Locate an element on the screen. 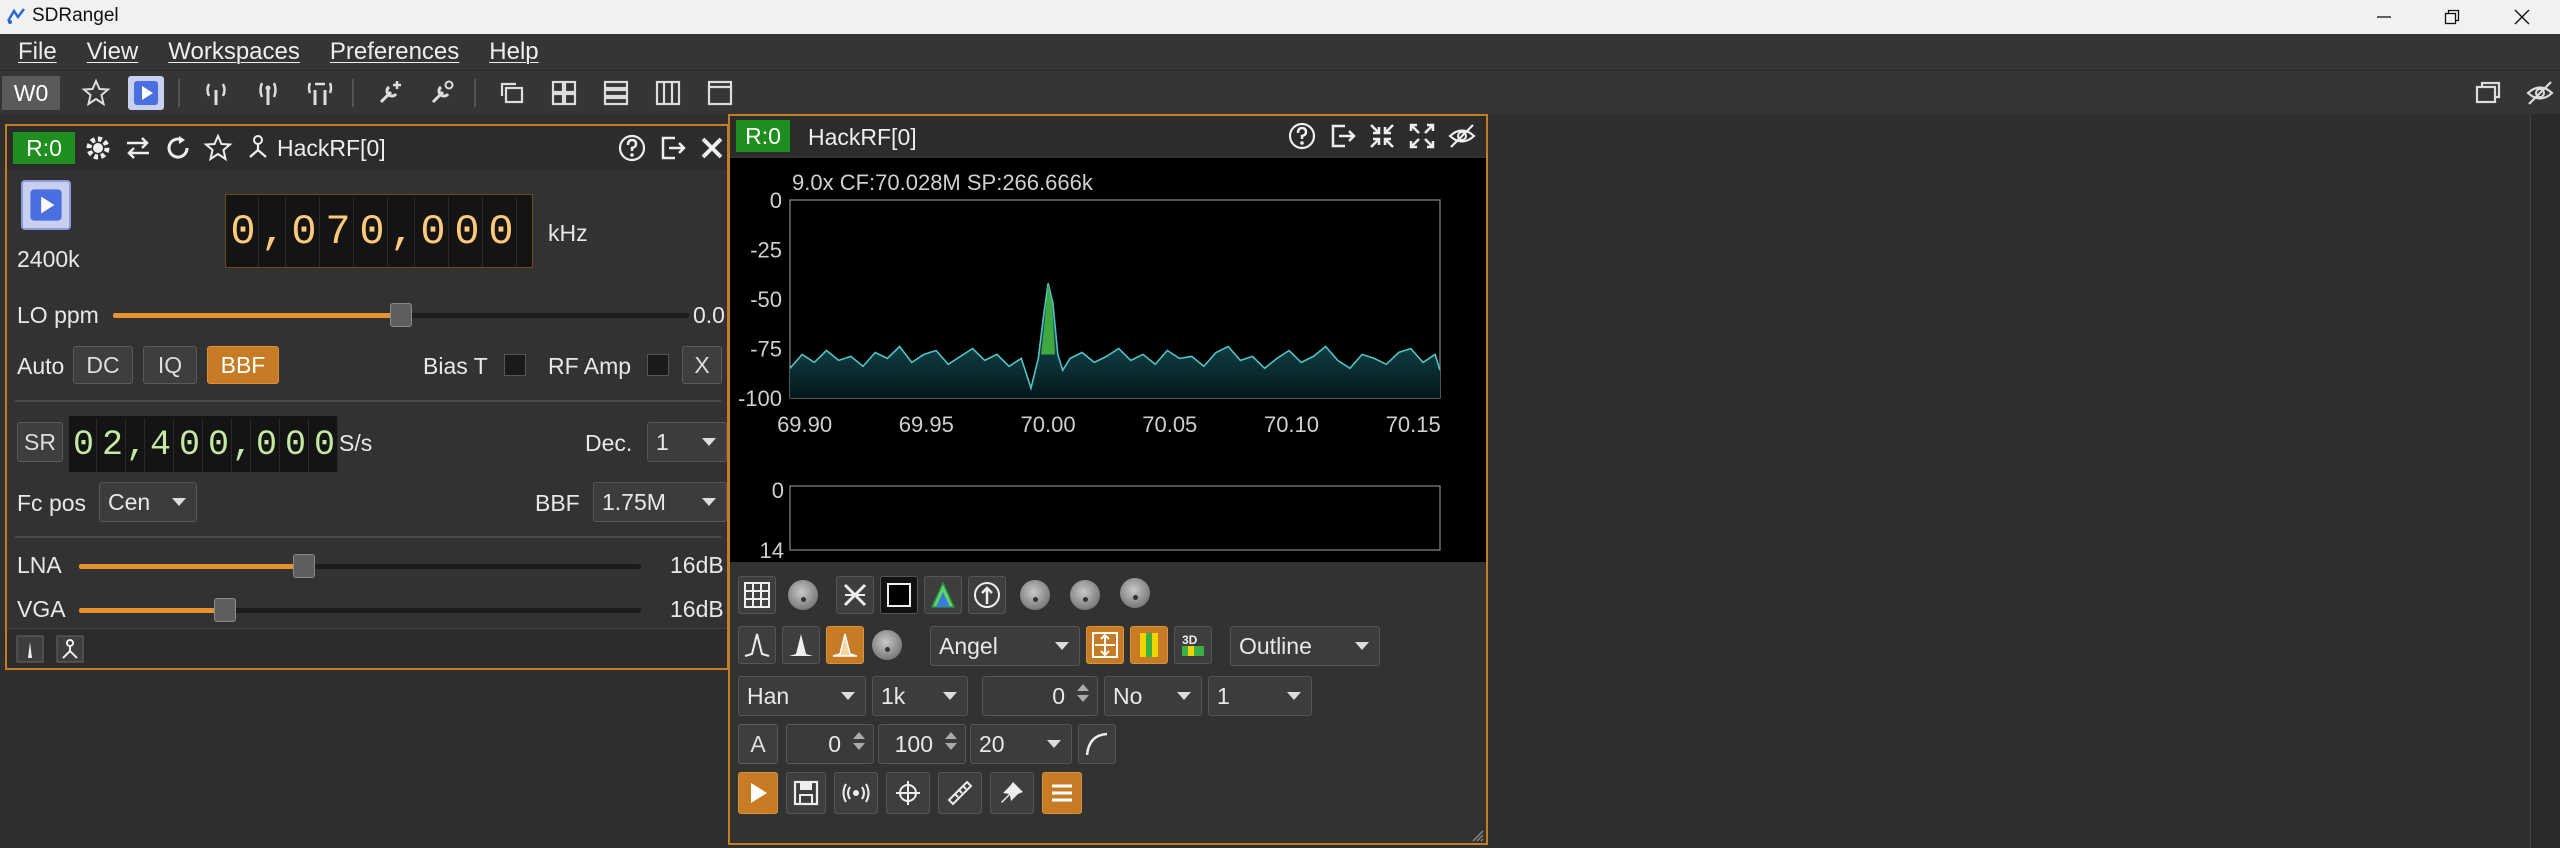 The height and width of the screenshot is (848, 2560). spectrum-show-button is located at coordinates (30, 649).